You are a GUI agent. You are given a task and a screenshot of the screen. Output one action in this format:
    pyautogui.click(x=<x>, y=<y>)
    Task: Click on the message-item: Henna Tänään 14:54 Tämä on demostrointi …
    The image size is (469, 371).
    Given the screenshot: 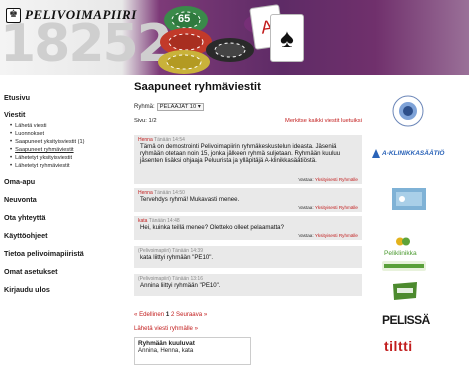 What is the action you would take?
    pyautogui.click(x=248, y=159)
    